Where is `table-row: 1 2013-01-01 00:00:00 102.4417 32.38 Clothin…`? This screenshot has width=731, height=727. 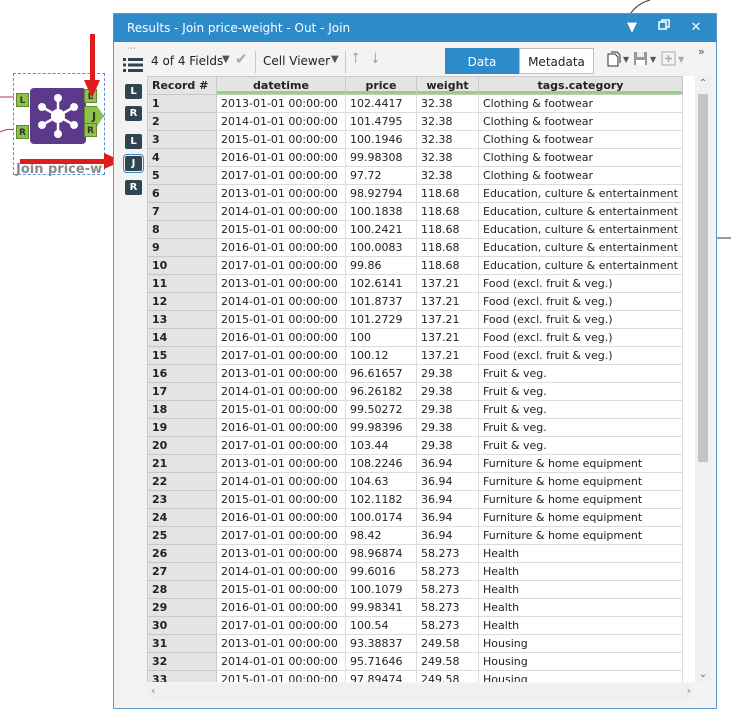
table-row: 1 2013-01-01 00:00:00 102.4417 32.38 Clothin… is located at coordinates (415, 103).